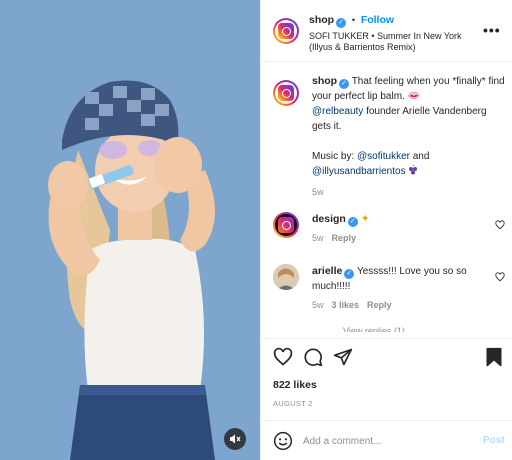  What do you see at coordinates (374, 328) in the screenshot?
I see `view-replies-link: View replies (1)` at bounding box center [374, 328].